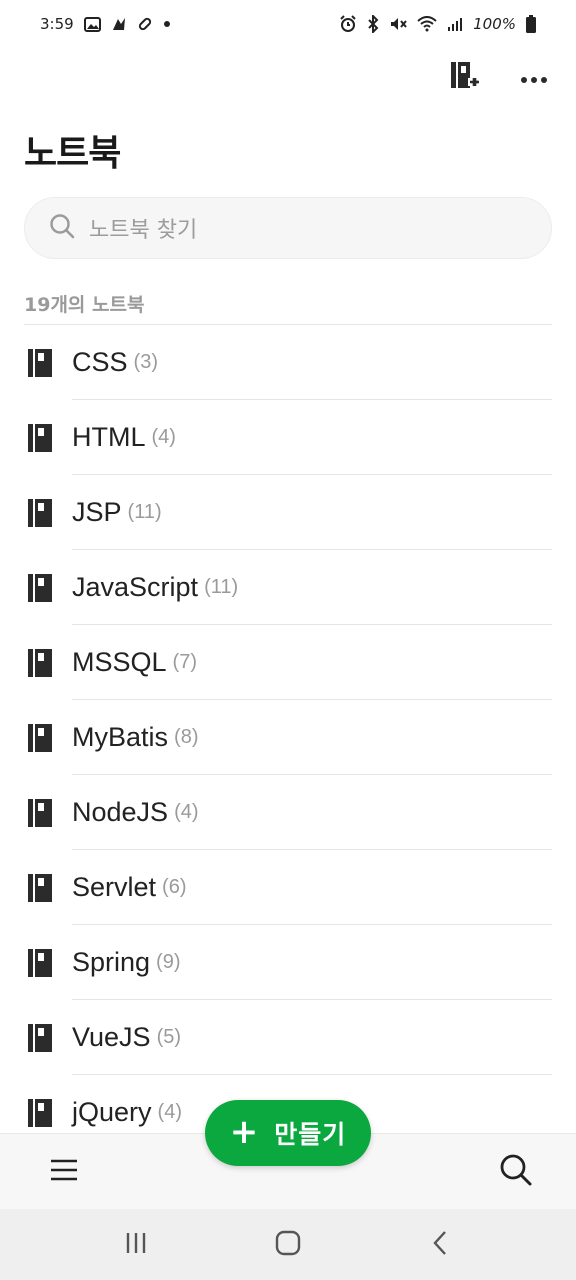 This screenshot has width=576, height=1280. I want to click on notebook-item: MyBatis (8), so click(288, 737).